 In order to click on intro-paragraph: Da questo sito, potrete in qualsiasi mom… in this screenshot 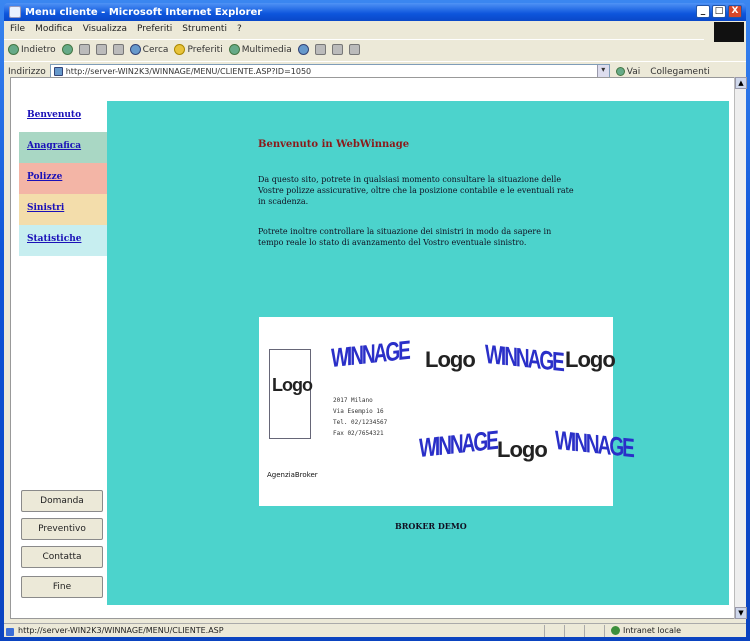, I will do `click(416, 190)`.